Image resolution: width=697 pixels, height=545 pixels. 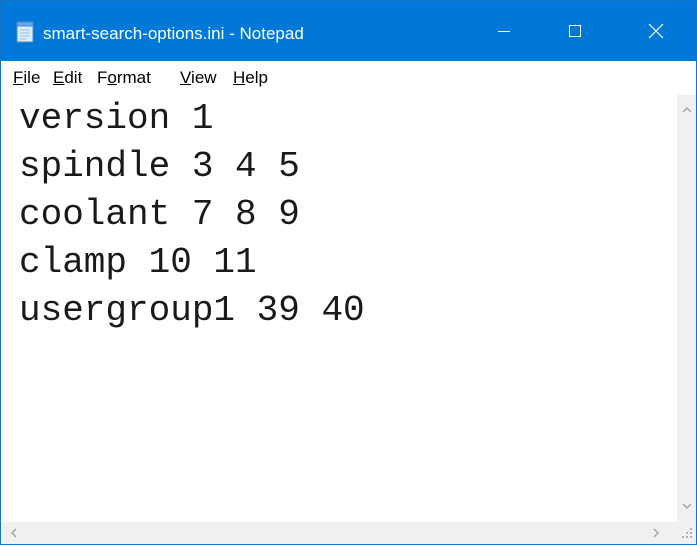 I want to click on minimize-icon, so click(x=504, y=31).